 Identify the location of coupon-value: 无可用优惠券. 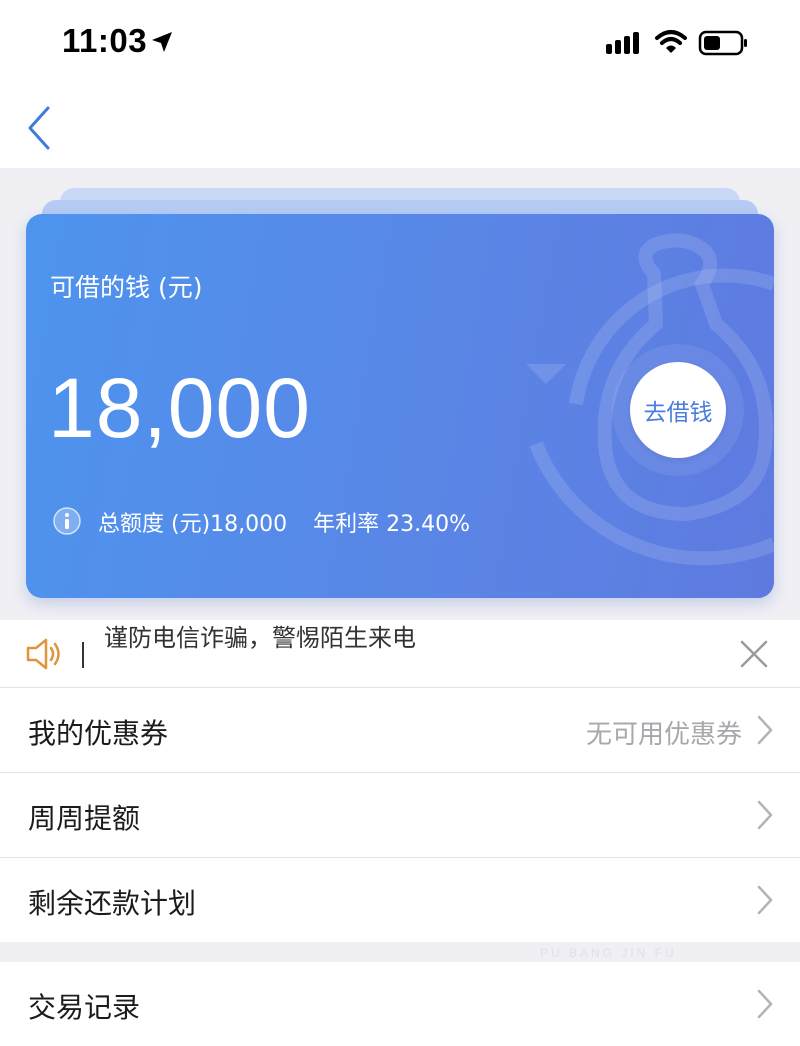
(663, 735).